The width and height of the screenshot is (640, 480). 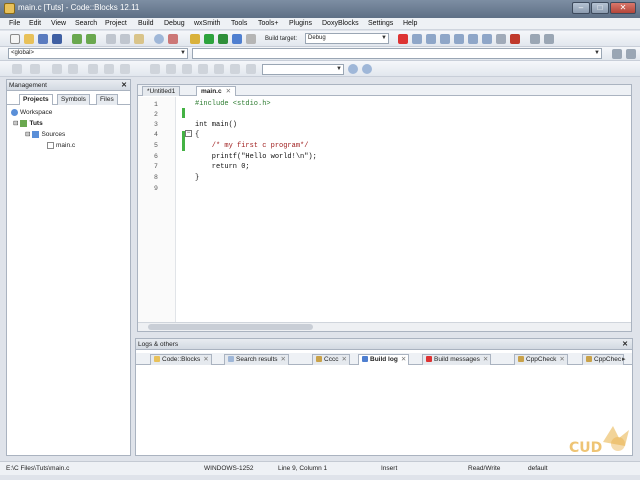 What do you see at coordinates (36, 99) in the screenshot?
I see `tab-projects: Projects` at bounding box center [36, 99].